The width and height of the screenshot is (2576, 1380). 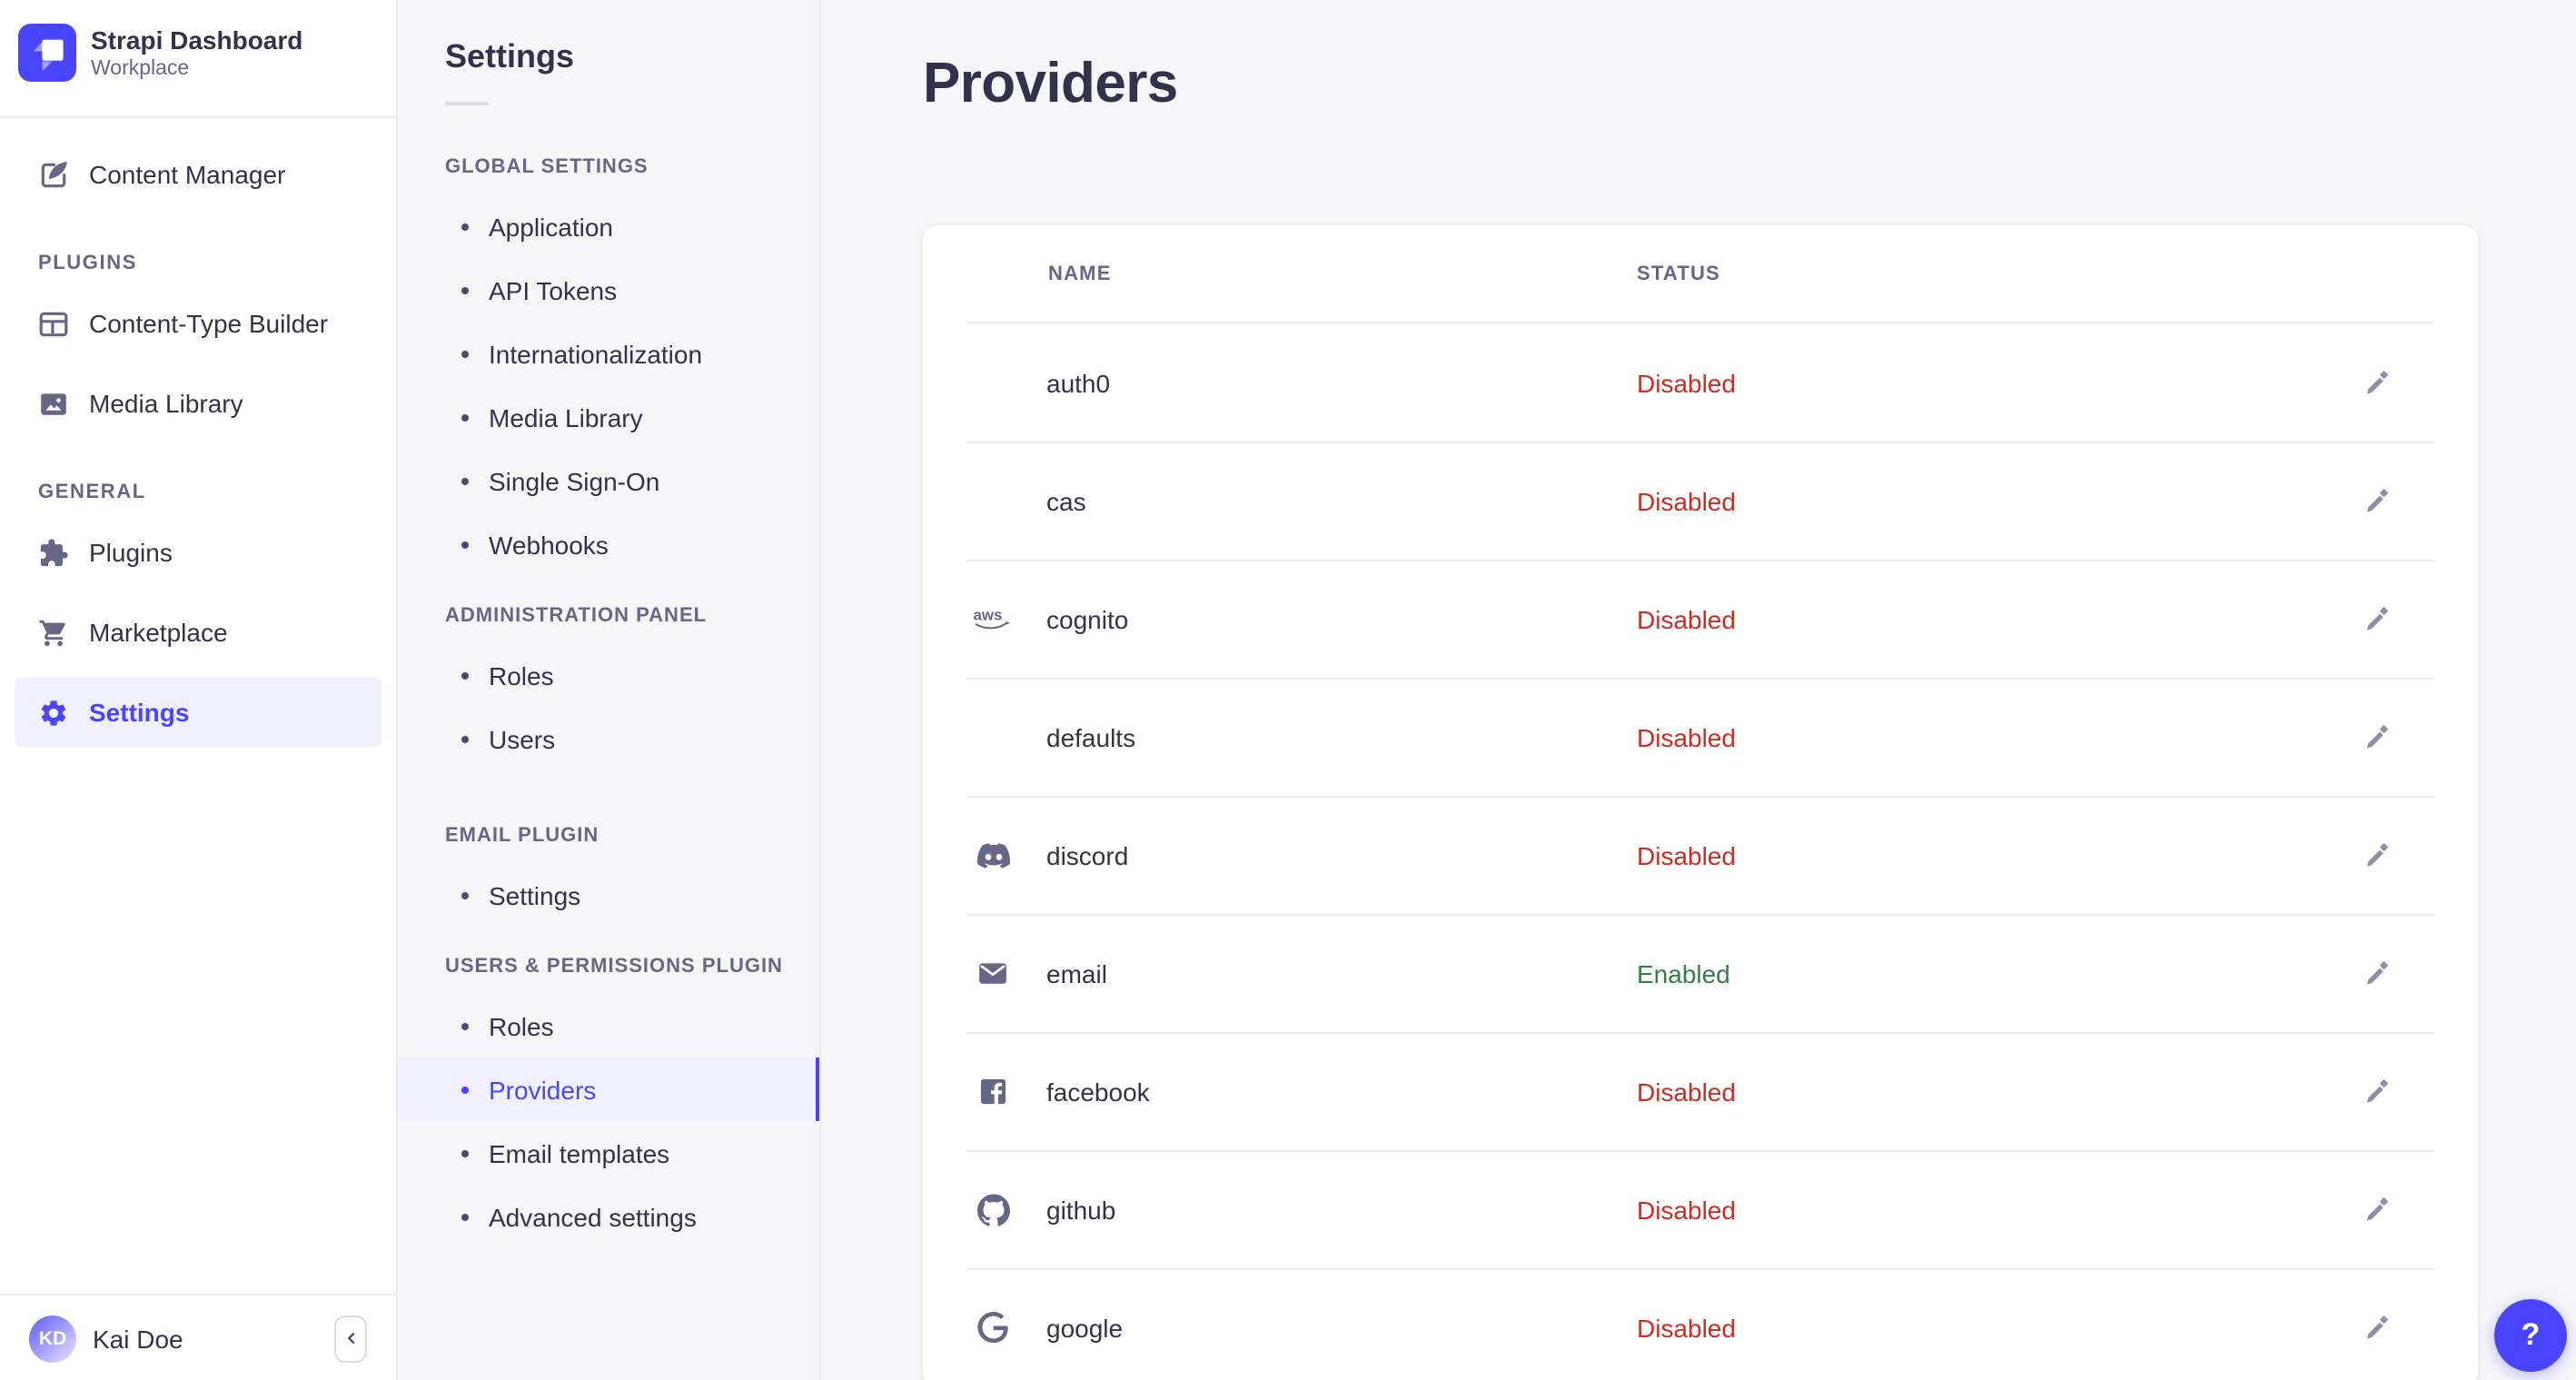 I want to click on media-library-icon, so click(x=52, y=403).